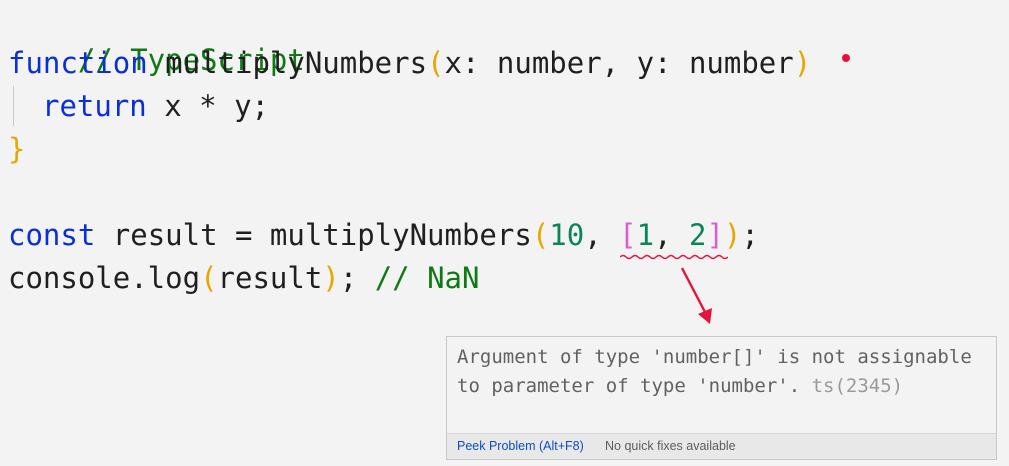  Describe the element at coordinates (13, 106) in the screenshot. I see `indent-guide` at that location.